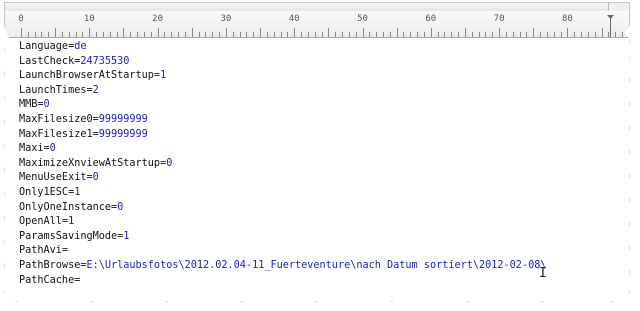  What do you see at coordinates (90, 76) in the screenshot?
I see `setting-key: LaunchBrowserAtStartup=` at bounding box center [90, 76].